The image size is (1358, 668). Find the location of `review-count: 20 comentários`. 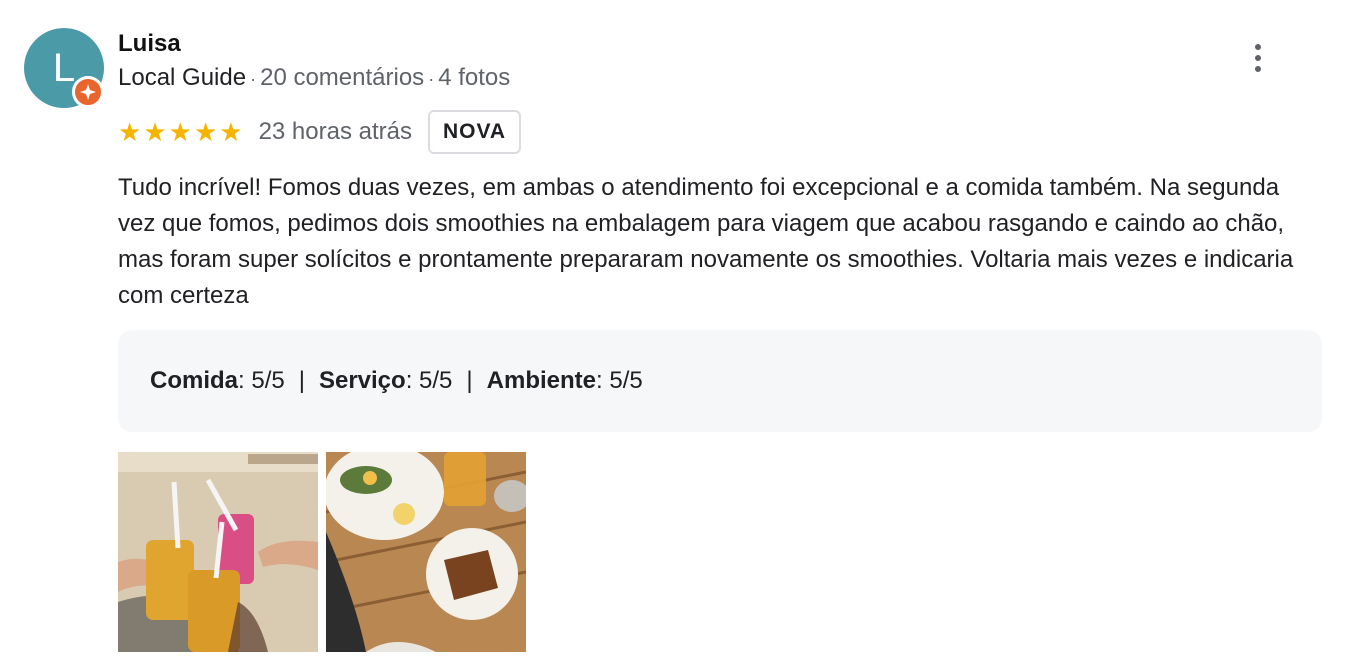

review-count: 20 comentários is located at coordinates (342, 77).